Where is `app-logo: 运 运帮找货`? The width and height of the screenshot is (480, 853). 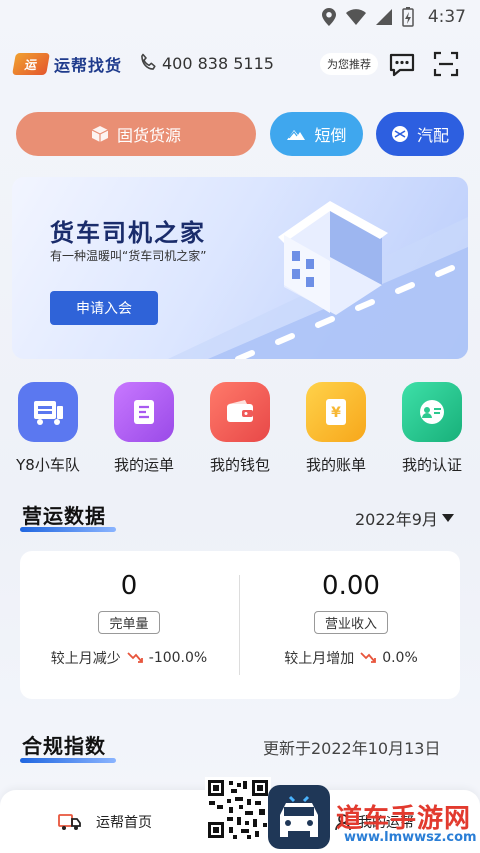 app-logo: 运 运帮找货 is located at coordinates (67, 64).